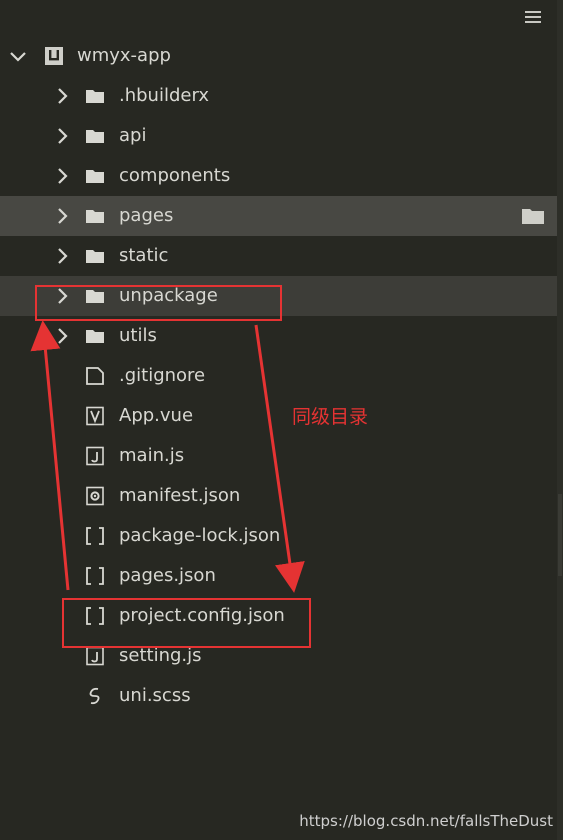  What do you see at coordinates (50, 455) in the screenshot?
I see `arrow-up-to-unpackage` at bounding box center [50, 455].